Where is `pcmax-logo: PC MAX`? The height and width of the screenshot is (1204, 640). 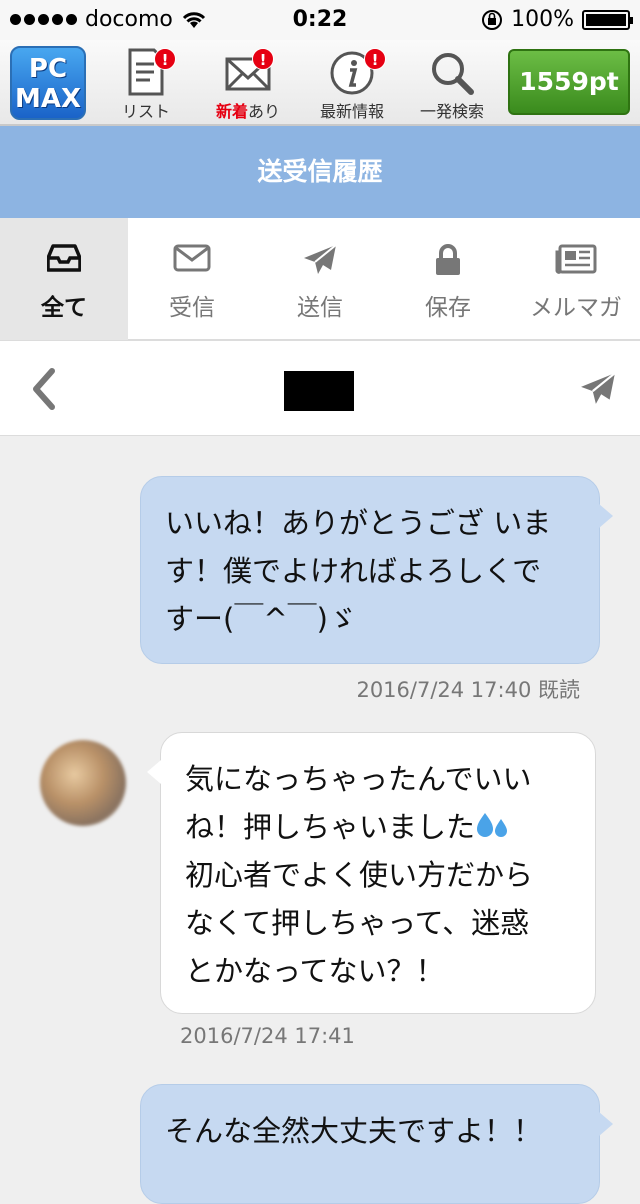 pcmax-logo: PC MAX is located at coordinates (48, 83).